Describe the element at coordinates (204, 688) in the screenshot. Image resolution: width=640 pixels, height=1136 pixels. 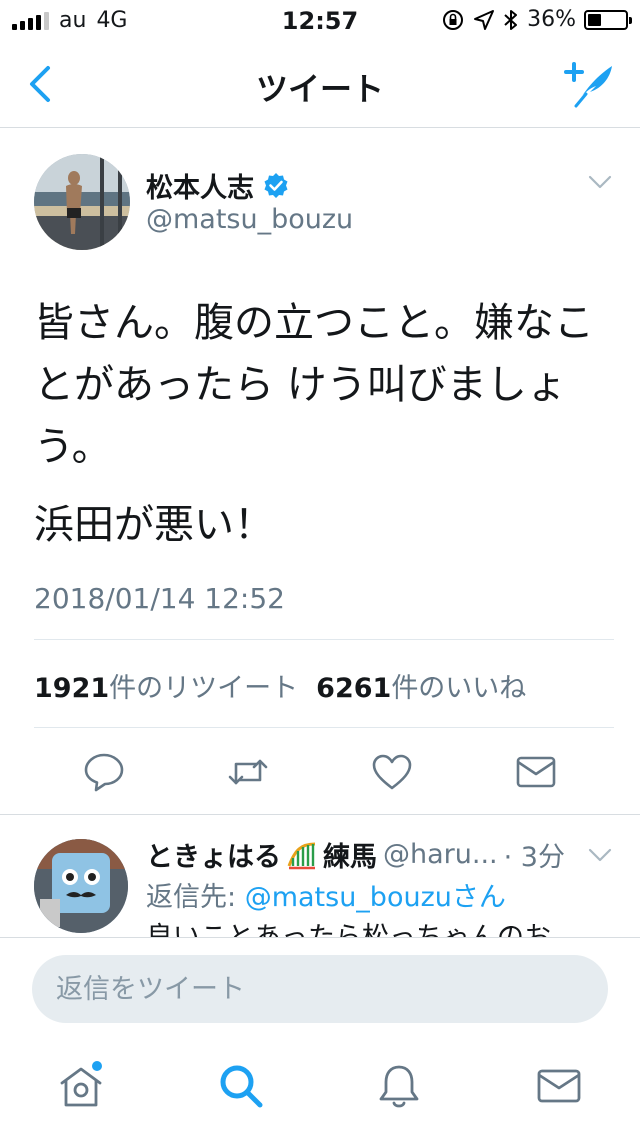
I see `retweet-label: 件のリツイート` at that location.